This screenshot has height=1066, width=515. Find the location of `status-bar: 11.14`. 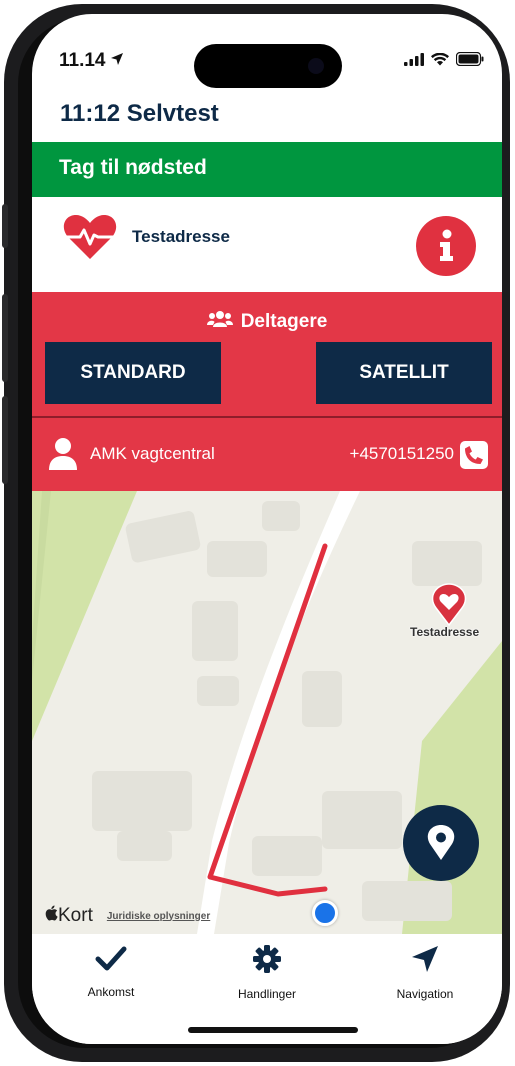

status-bar: 11.14 is located at coordinates (267, 54).